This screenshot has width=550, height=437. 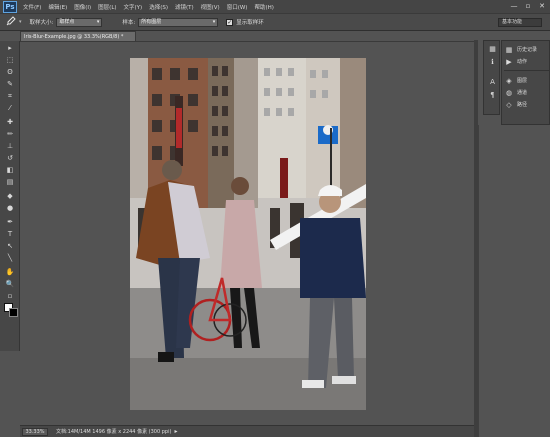 What do you see at coordinates (10, 6) in the screenshot?
I see `photoshop-logo-icon: Ps` at bounding box center [10, 6].